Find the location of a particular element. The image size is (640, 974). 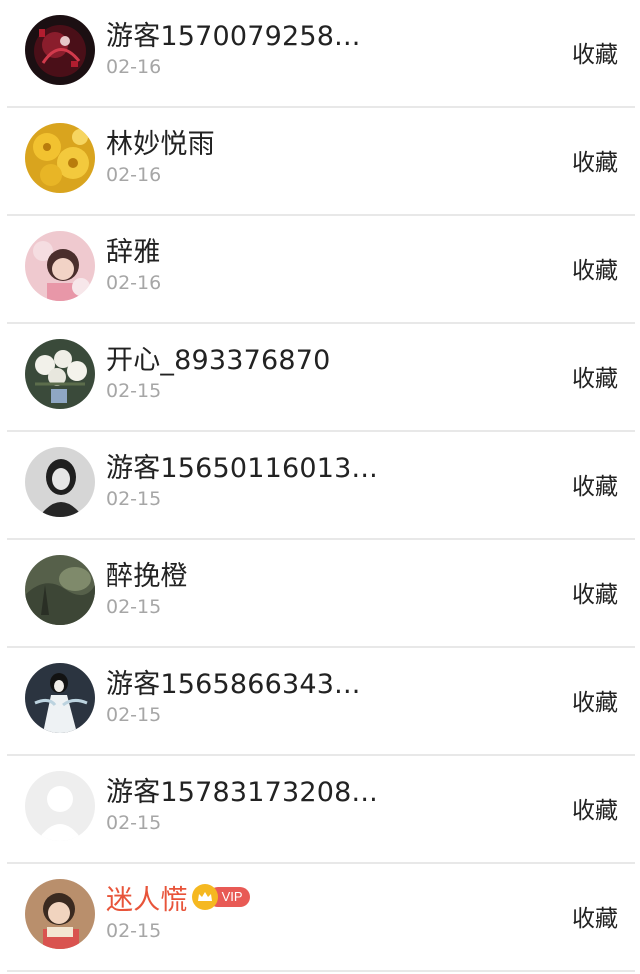

green-landscape-avatar-icon is located at coordinates (60, 590).